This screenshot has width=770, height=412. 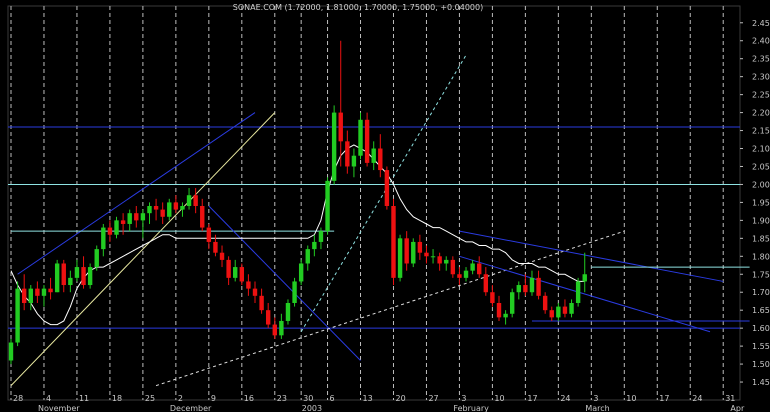 I want to click on y-tick-label: 2.00, so click(x=761, y=184).